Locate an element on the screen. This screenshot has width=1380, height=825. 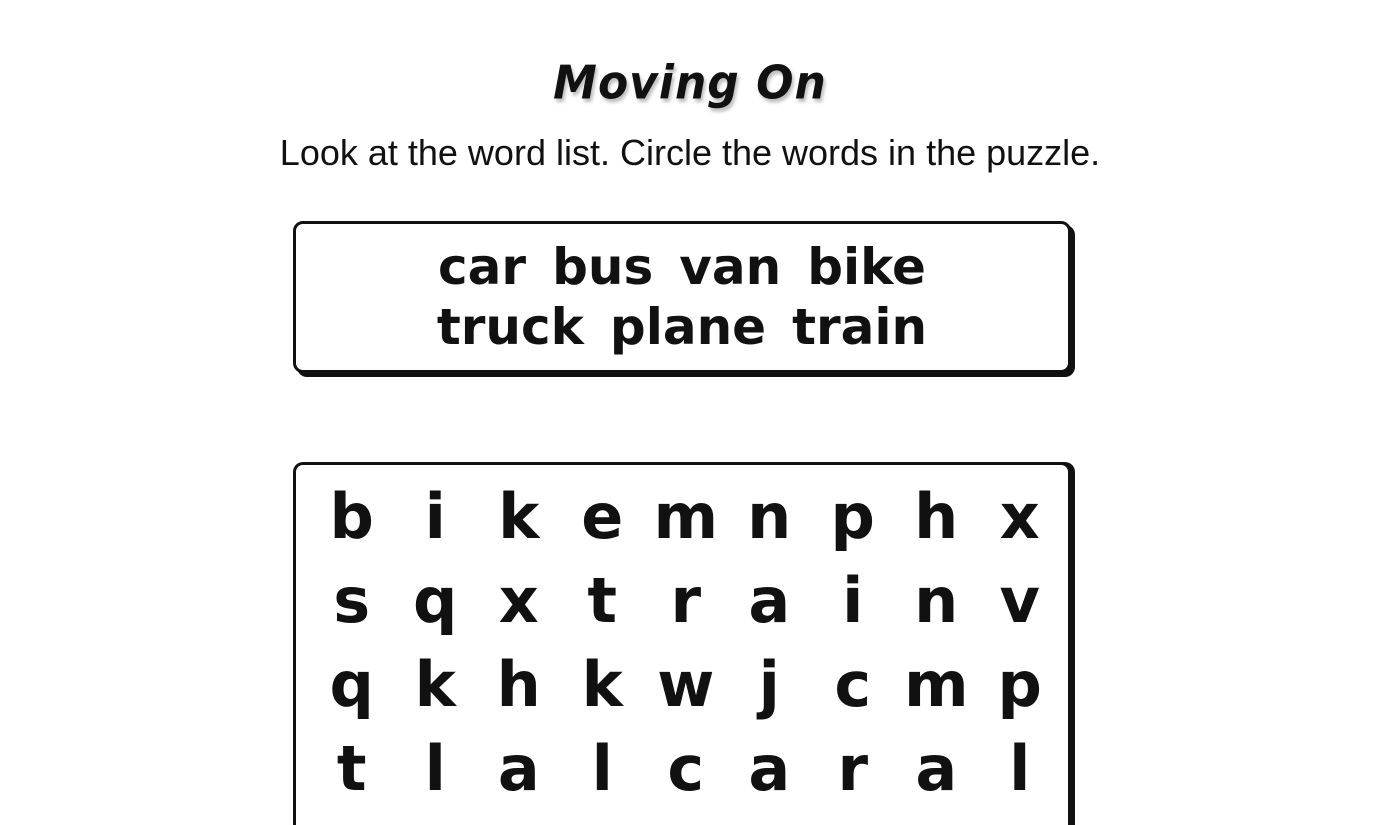
letter-cell: e is located at coordinates (603, 517).